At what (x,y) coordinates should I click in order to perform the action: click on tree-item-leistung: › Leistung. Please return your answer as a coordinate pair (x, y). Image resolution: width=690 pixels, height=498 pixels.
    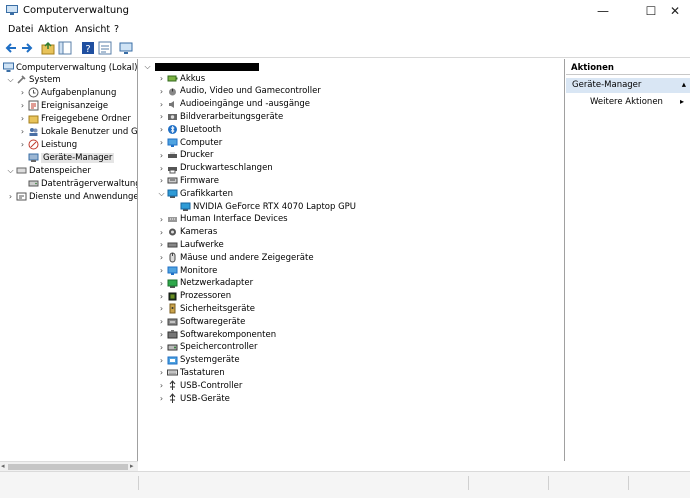
    Looking at the image, I should click on (47, 144).